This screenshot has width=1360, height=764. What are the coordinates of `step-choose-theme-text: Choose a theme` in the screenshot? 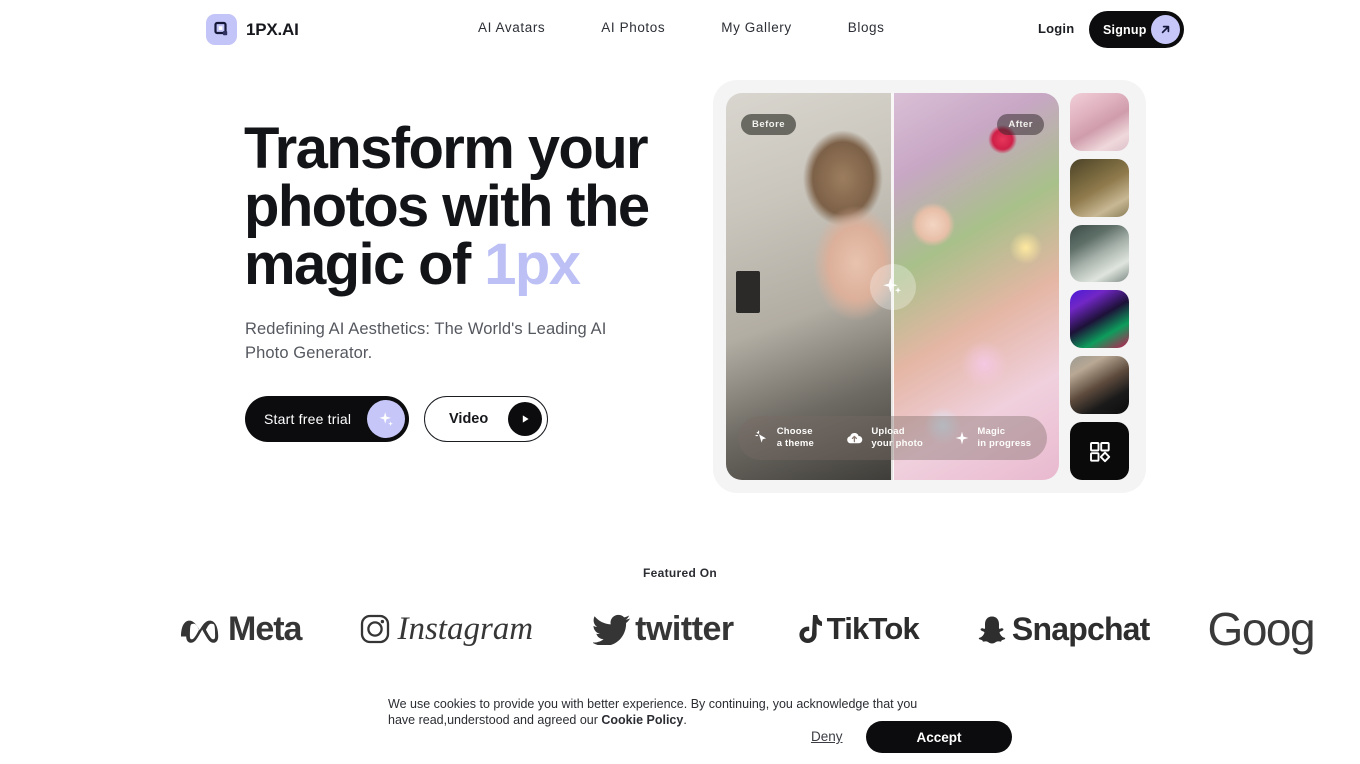 It's located at (795, 438).